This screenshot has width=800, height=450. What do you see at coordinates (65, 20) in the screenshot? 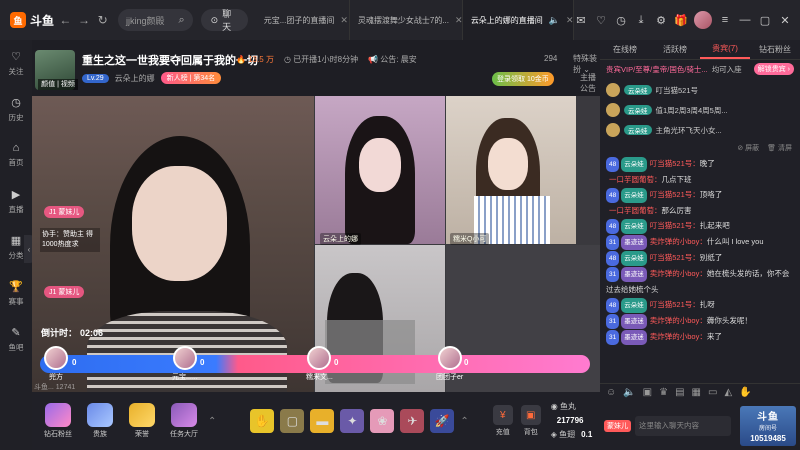
I see `back-icon: ←` at bounding box center [65, 20].